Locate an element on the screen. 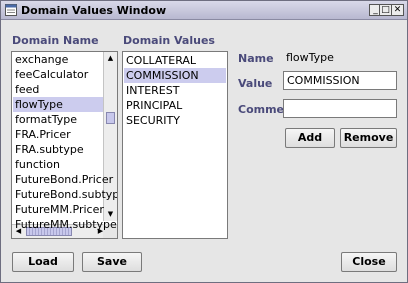 Image resolution: width=408 pixels, height=283 pixels. list-item: FutureBond.subtype is located at coordinates (65, 194).